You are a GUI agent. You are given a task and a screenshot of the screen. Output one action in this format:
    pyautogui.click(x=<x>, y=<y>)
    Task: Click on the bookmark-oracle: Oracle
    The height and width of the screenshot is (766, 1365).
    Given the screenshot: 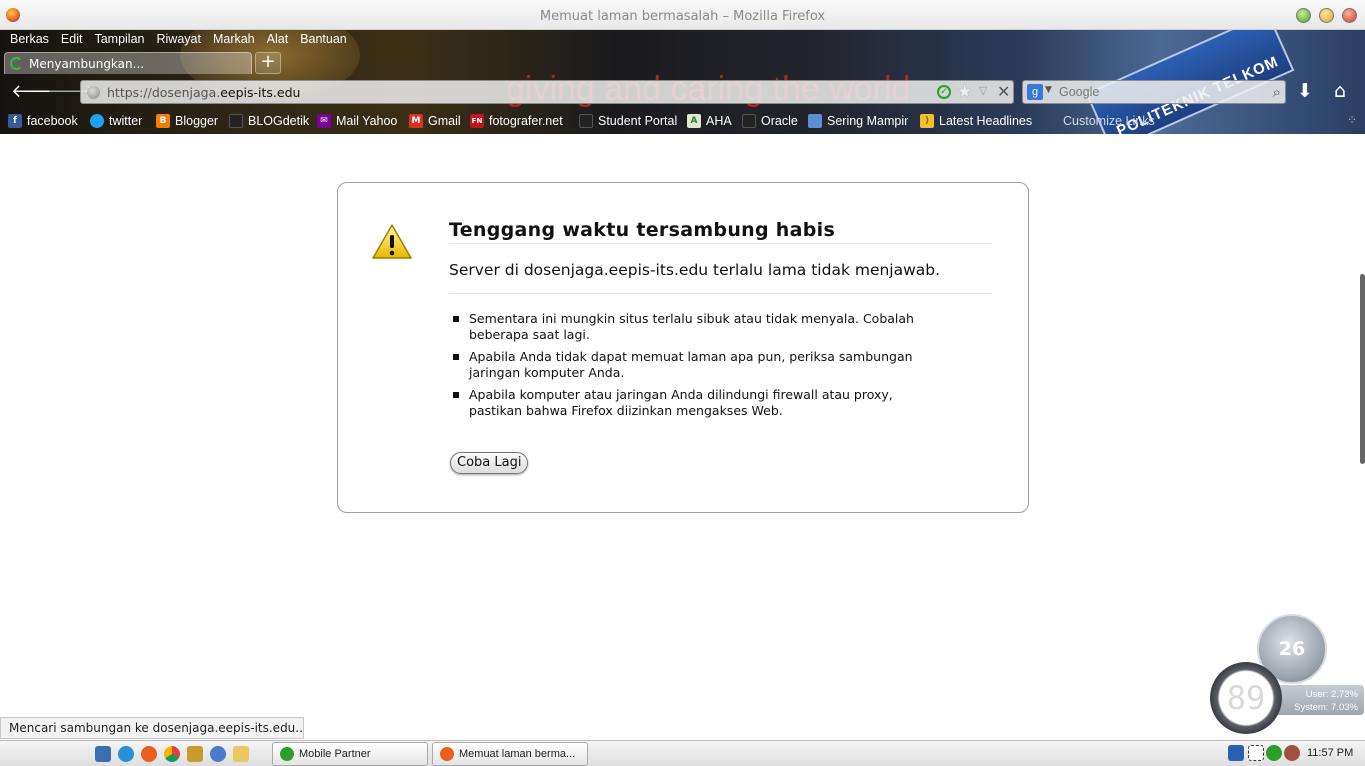 What is the action you would take?
    pyautogui.click(x=770, y=121)
    